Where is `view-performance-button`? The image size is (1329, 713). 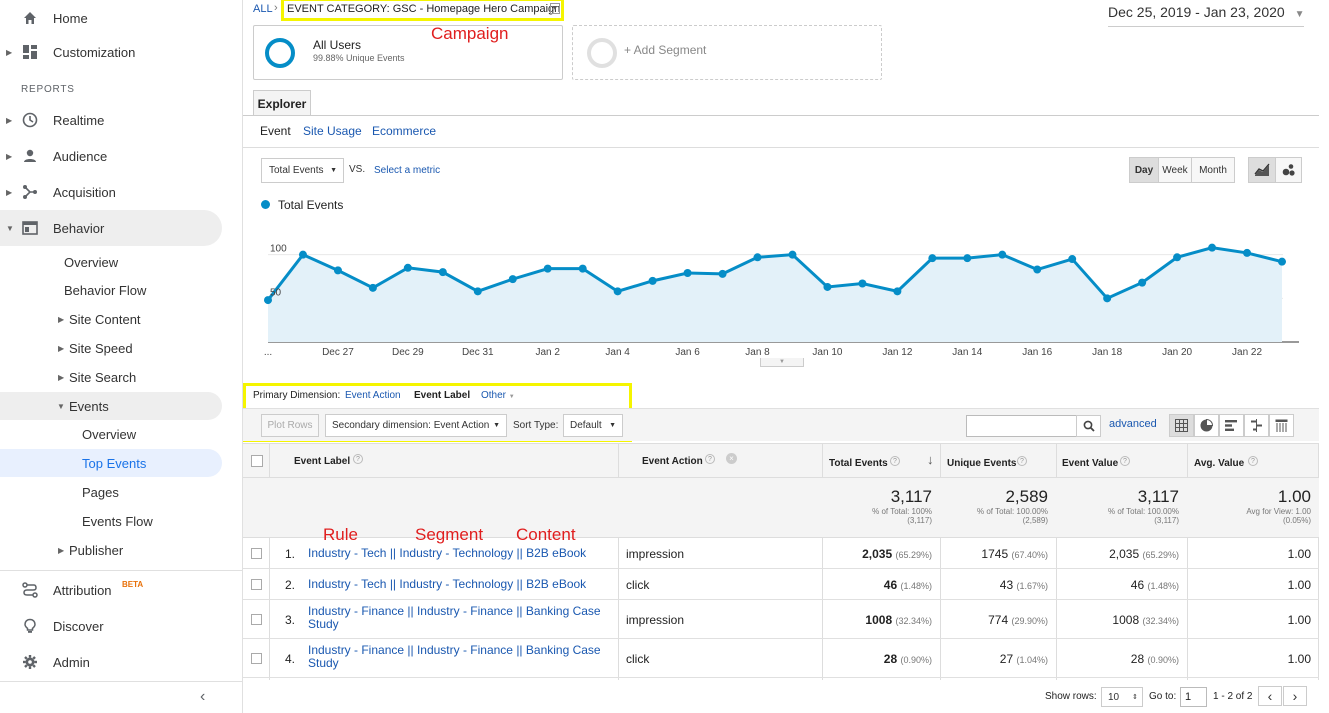
view-performance-button is located at coordinates (1231, 425).